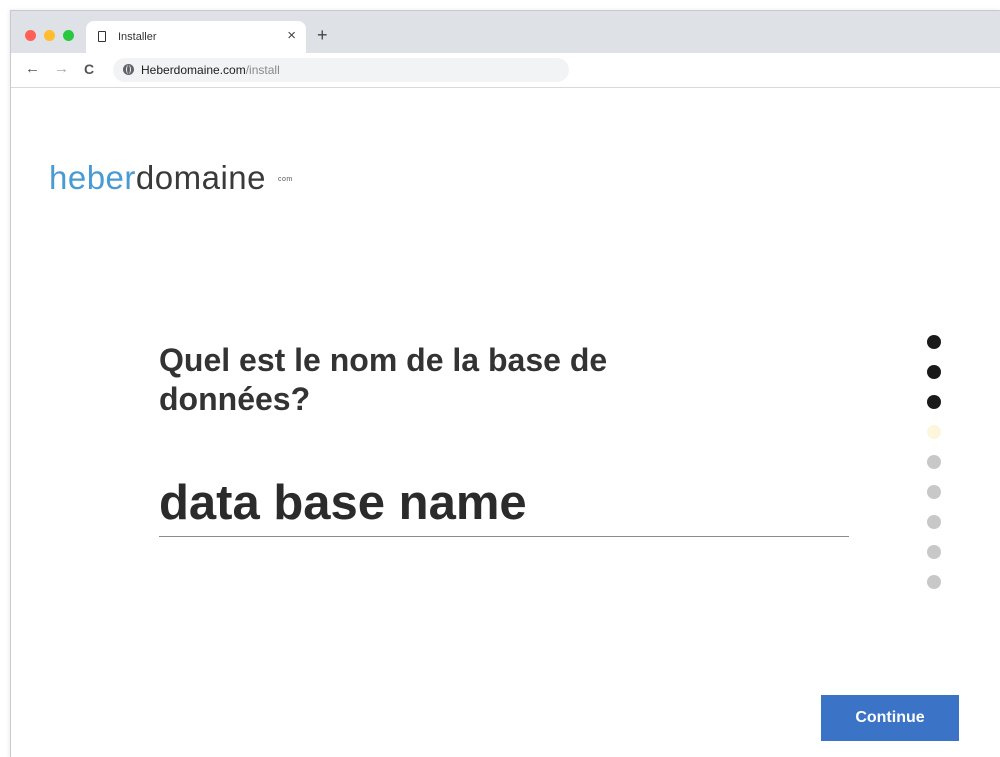 The height and width of the screenshot is (757, 1000). I want to click on document-icon, so click(102, 36).